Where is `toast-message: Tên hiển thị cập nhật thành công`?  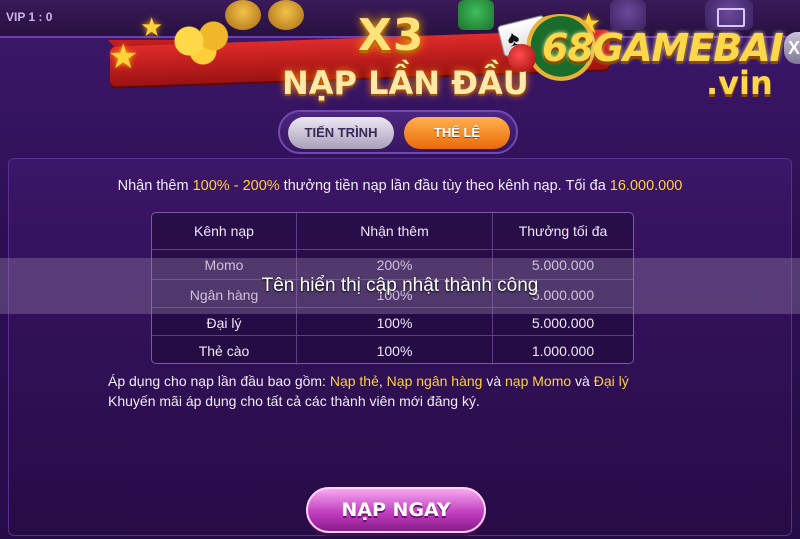
toast-message: Tên hiển thị cập nhật thành công is located at coordinates (400, 285).